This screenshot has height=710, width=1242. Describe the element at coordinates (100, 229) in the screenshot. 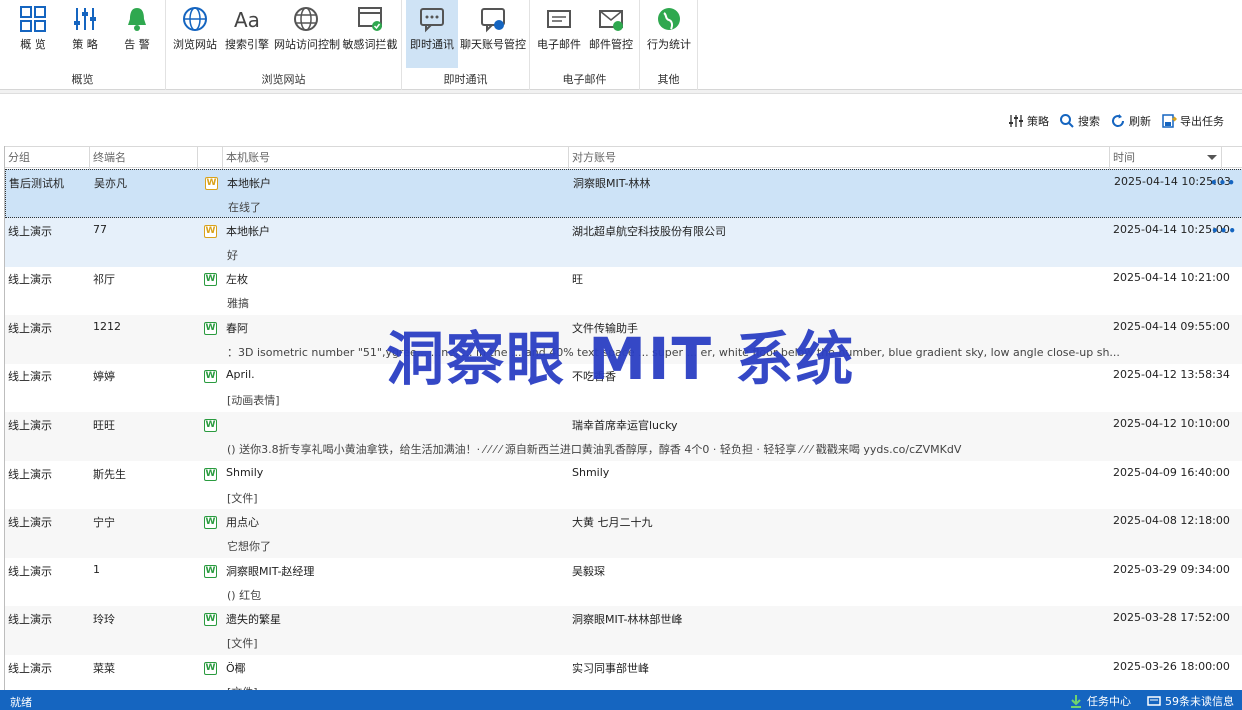

I see `cell-terminal: 77` at that location.